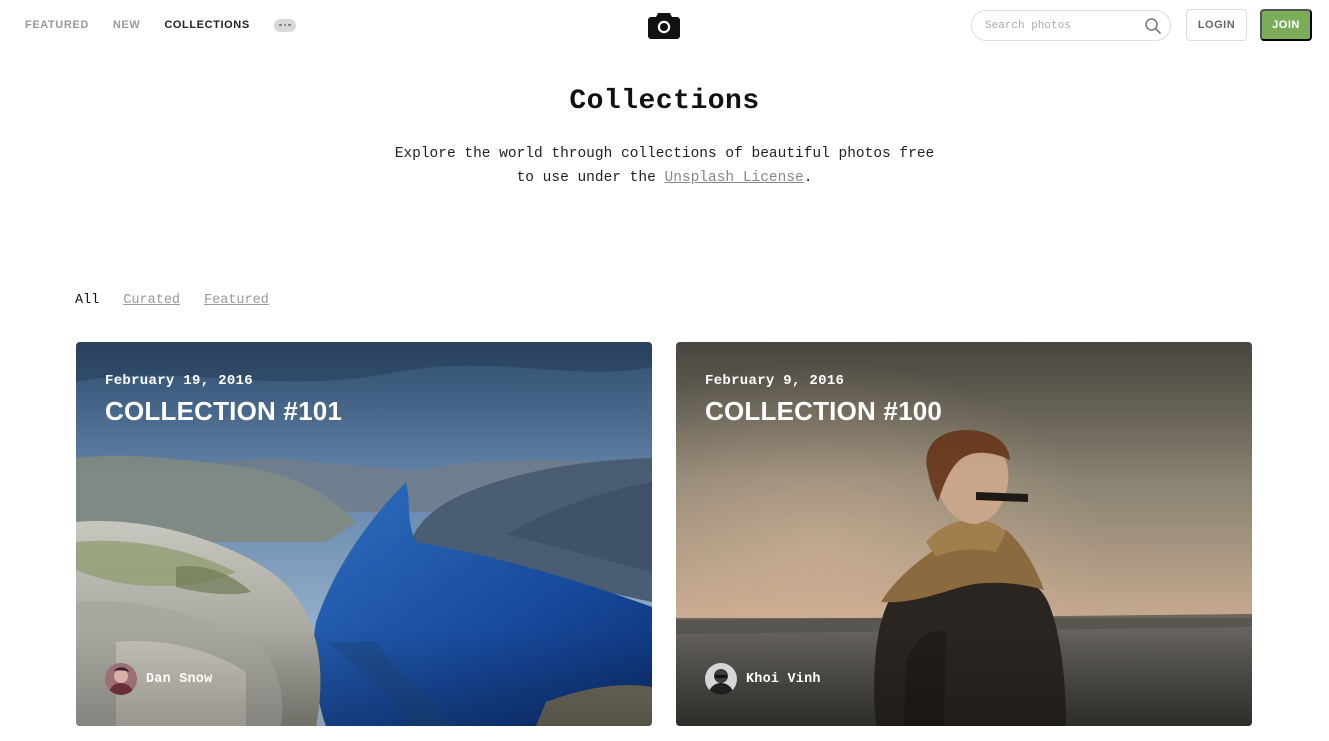  I want to click on collection-date: February 9, 2016, so click(775, 381).